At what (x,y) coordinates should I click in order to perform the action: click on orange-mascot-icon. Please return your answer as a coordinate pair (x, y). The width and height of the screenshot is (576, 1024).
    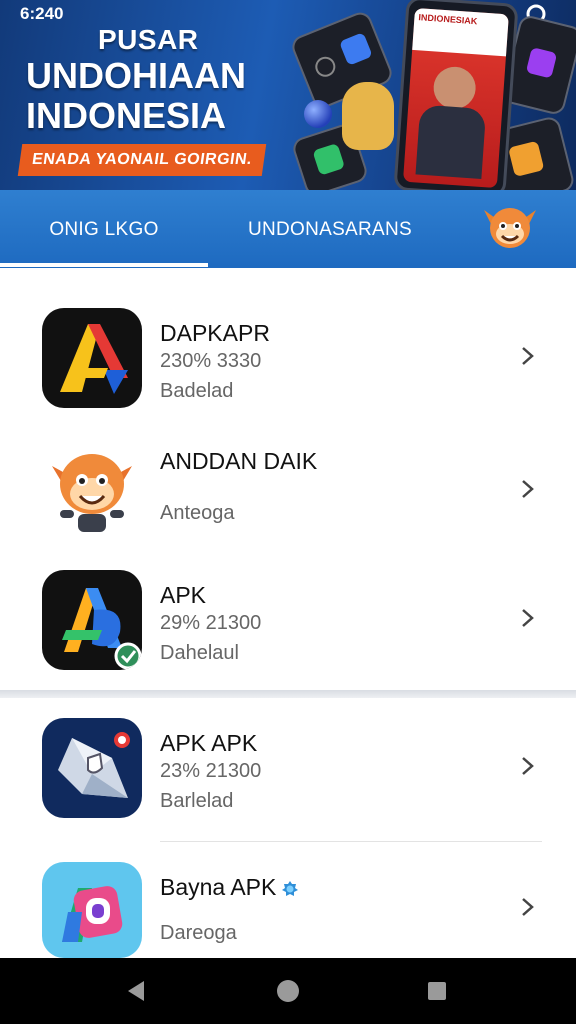
    Looking at the image, I should click on (92, 486).